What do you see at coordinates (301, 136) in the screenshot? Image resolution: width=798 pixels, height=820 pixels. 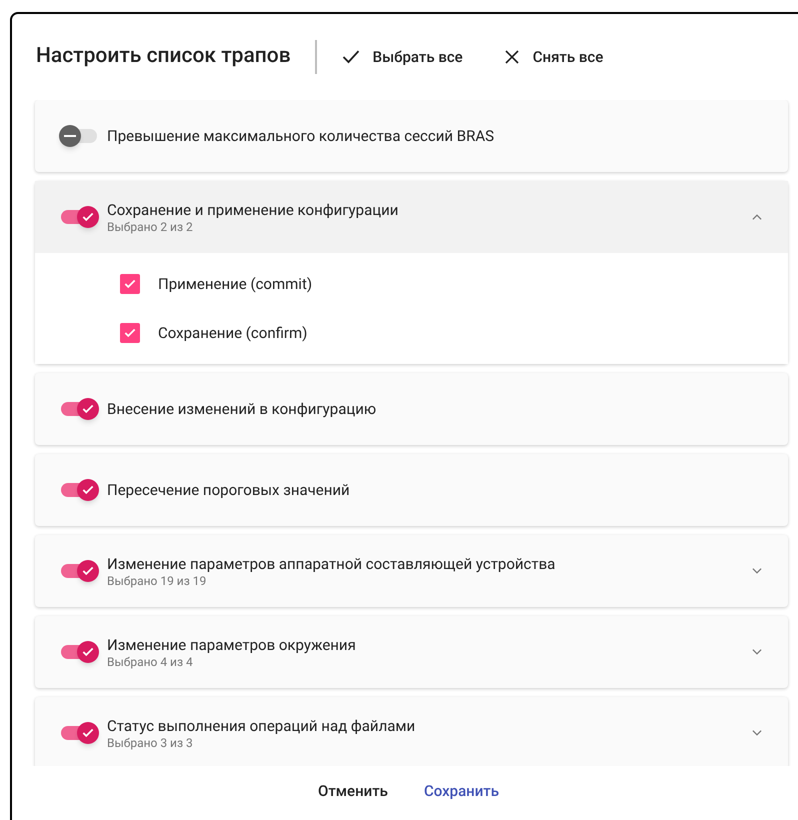 I see `trap-group-label: Превышение максимального количества сессий BRAS` at bounding box center [301, 136].